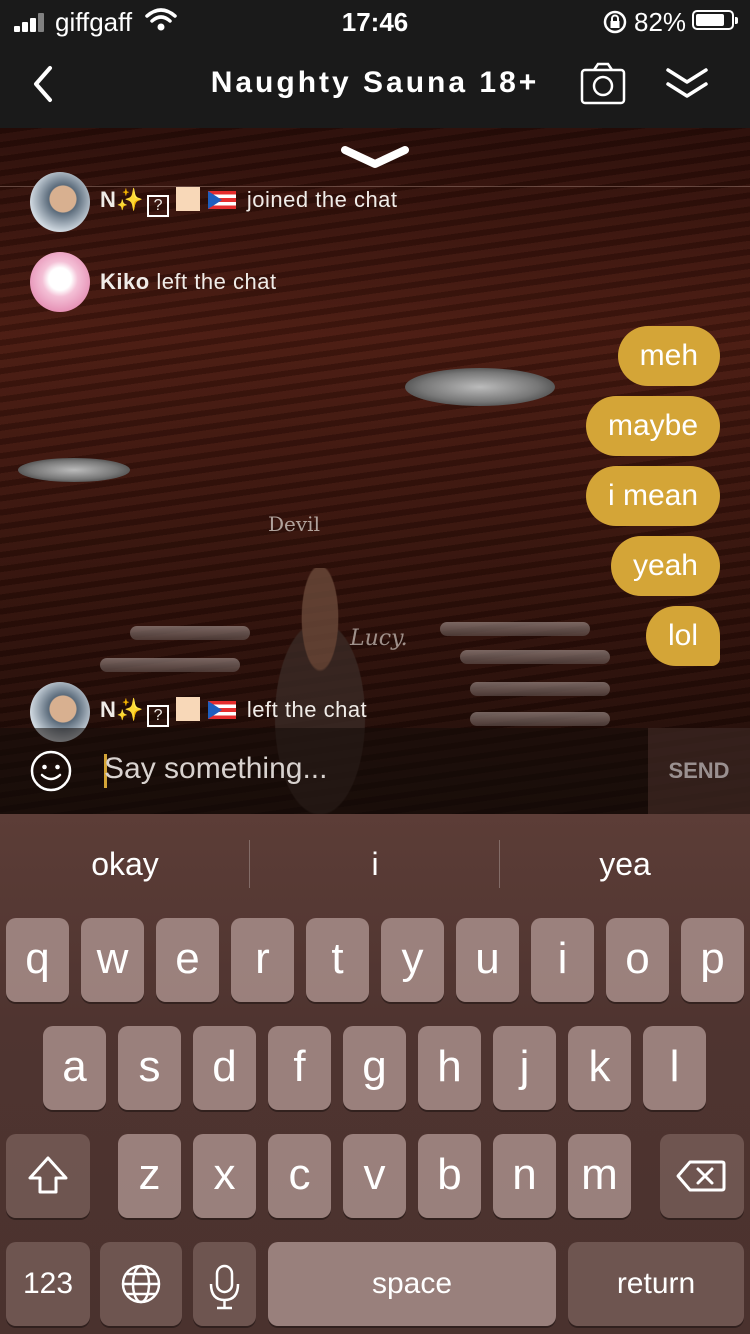 The image size is (750, 1334). Describe the element at coordinates (668, 356) in the screenshot. I see `chat-bubble: meh` at that location.